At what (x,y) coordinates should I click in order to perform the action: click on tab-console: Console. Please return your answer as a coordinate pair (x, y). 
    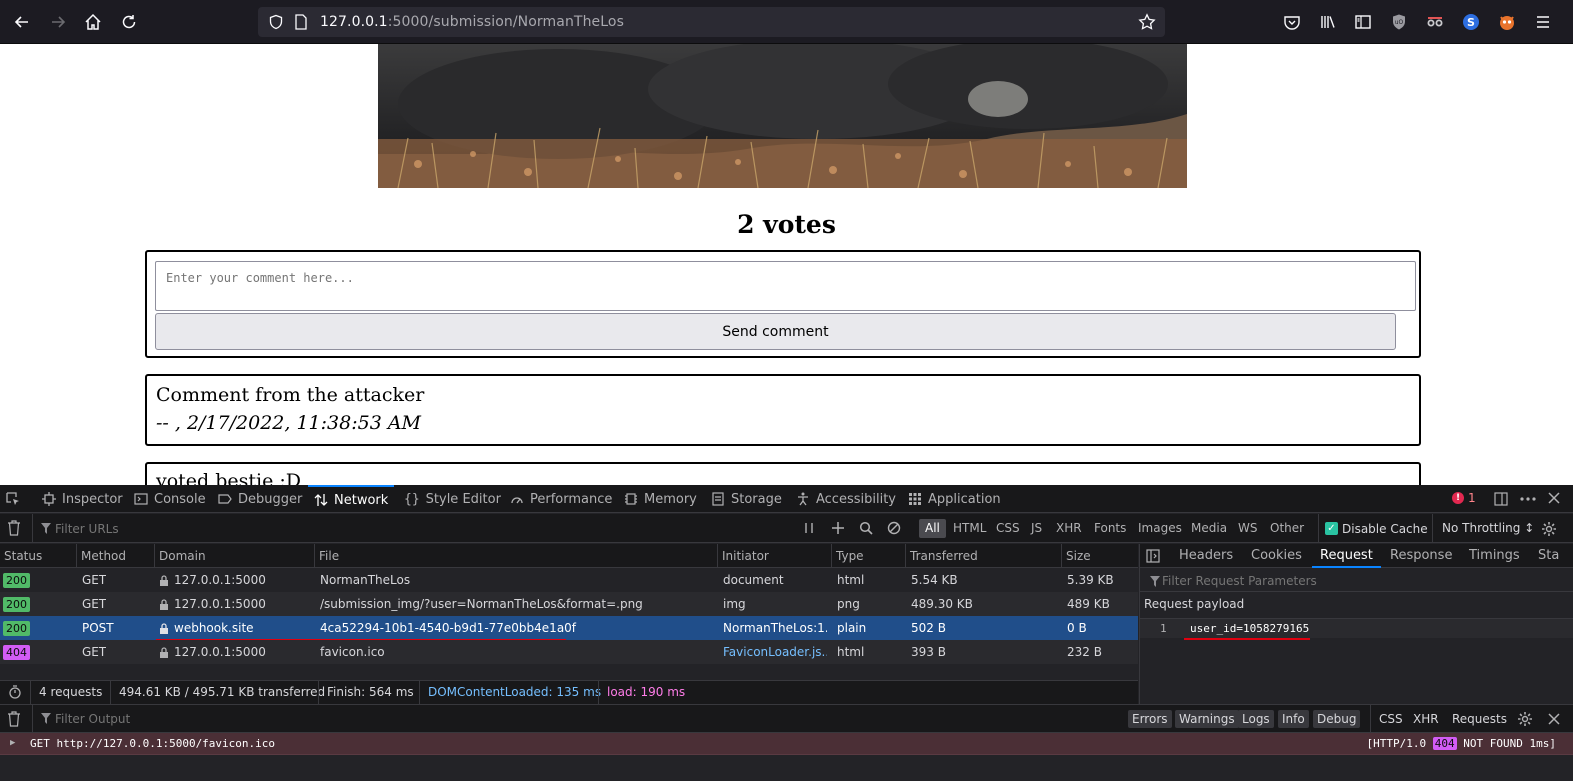
    Looking at the image, I should click on (170, 499).